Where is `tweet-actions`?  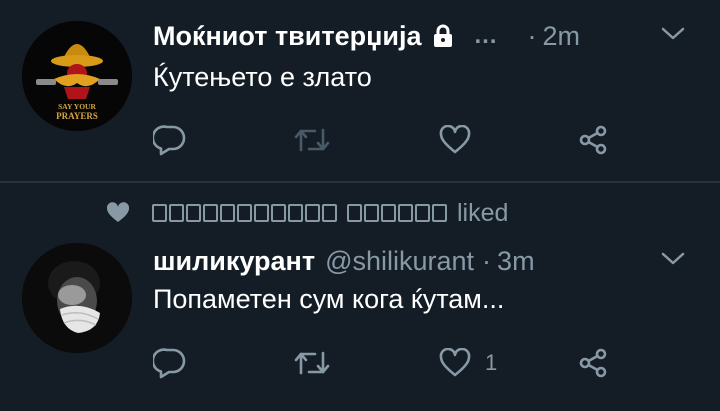
tweet-actions is located at coordinates (403, 140).